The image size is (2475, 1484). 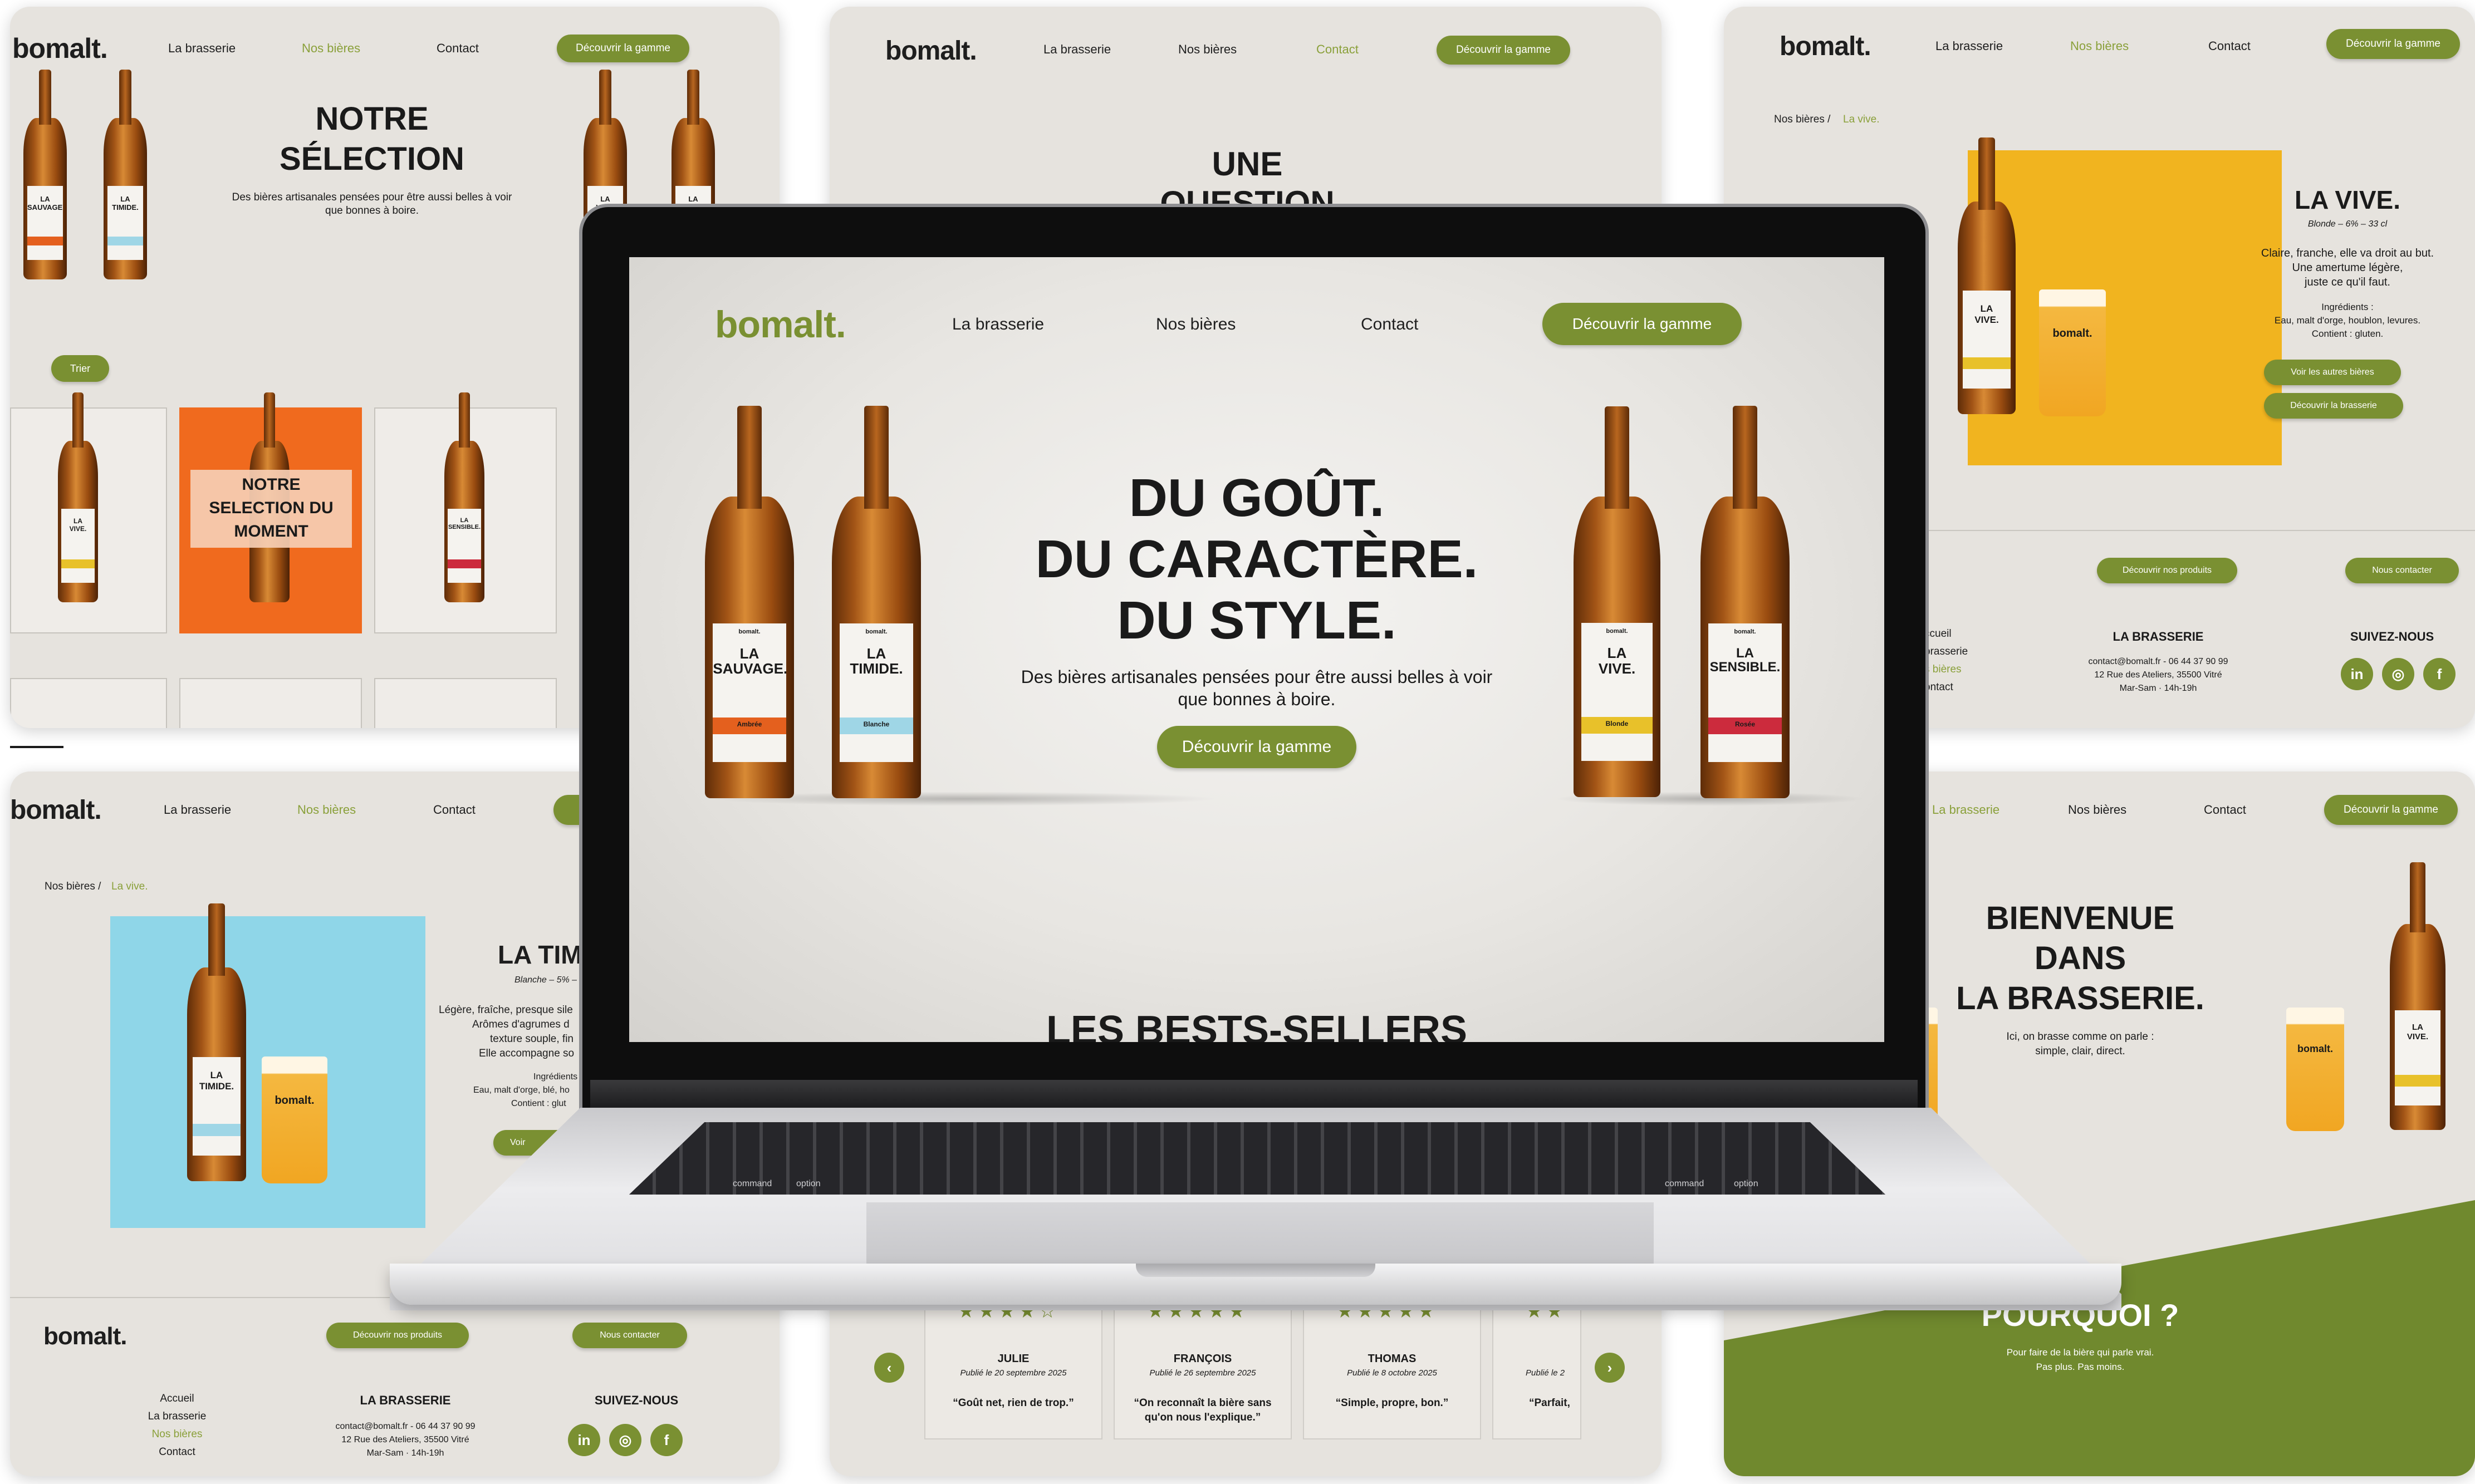 I want to click on footer-link-bieres: s bières, so click(x=1943, y=670).